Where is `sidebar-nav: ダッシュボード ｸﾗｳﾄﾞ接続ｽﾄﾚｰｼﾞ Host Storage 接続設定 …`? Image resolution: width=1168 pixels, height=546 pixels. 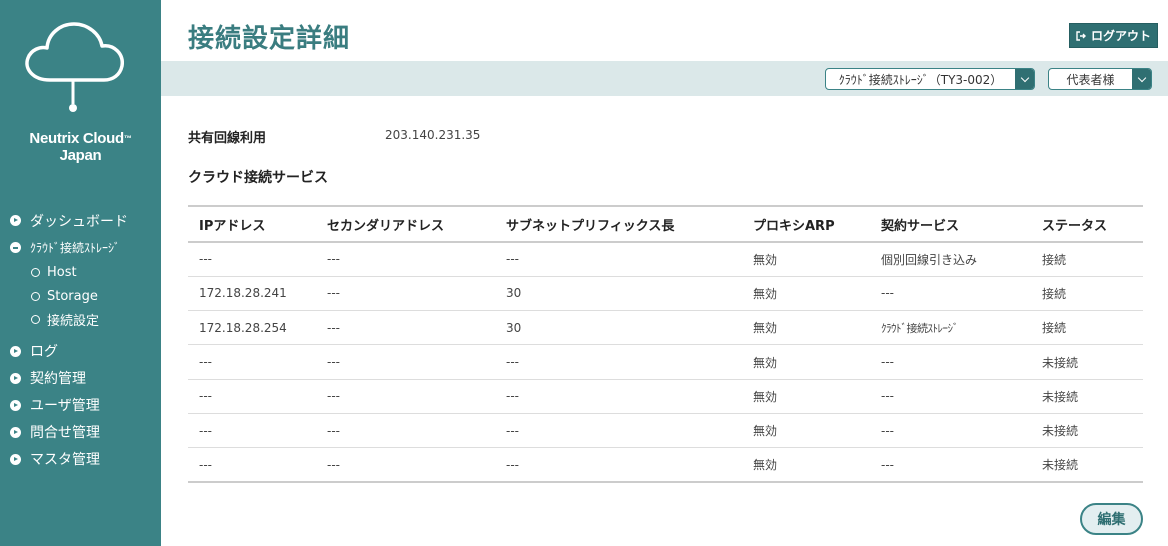 sidebar-nav: ダッシュボード ｸﾗｳﾄﾞ接続ｽﾄﾚｰｼﾞ Host Storage 接続設定 … is located at coordinates (85, 340).